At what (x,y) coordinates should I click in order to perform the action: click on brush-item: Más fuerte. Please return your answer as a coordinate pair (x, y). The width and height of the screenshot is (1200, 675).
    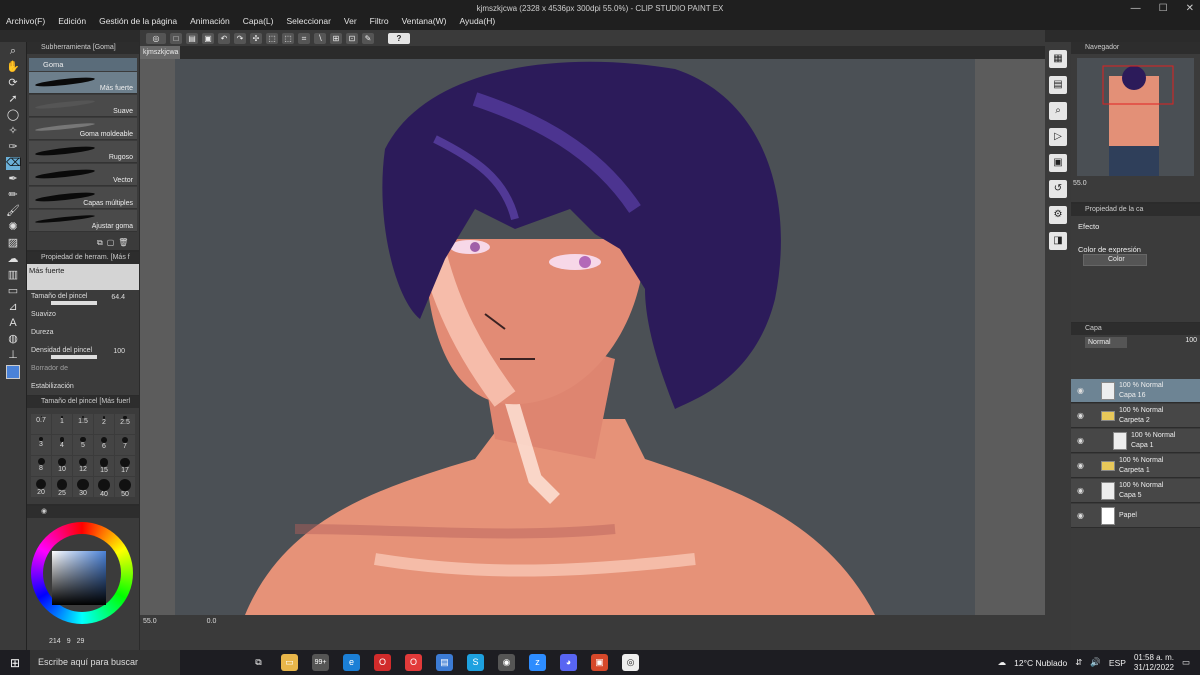
    Looking at the image, I should click on (83, 83).